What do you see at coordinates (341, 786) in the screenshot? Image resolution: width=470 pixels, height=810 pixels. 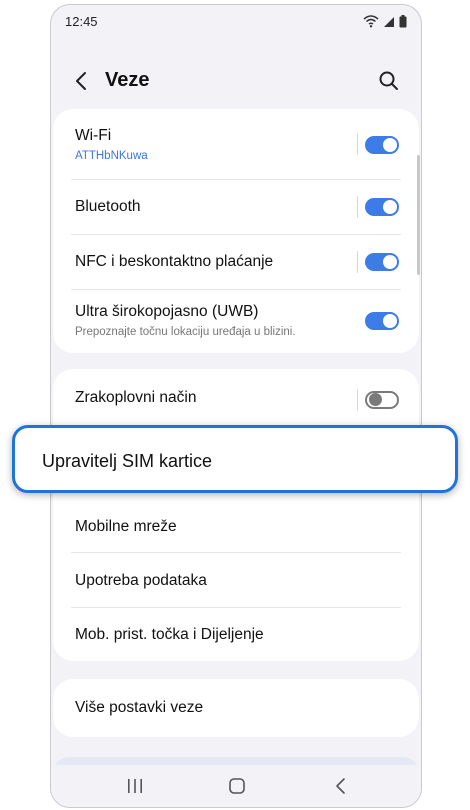 I see `back-nav-icon` at bounding box center [341, 786].